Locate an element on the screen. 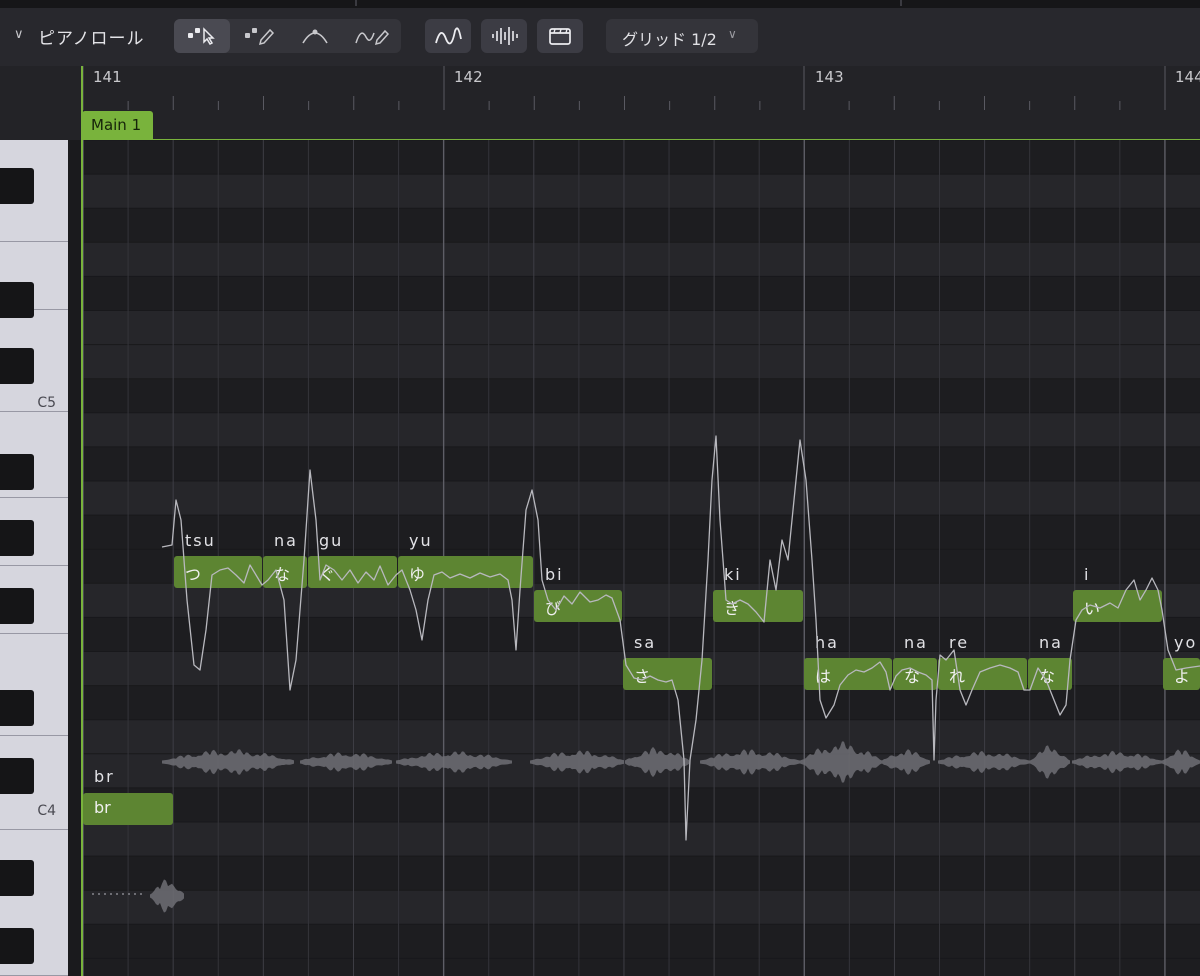 The height and width of the screenshot is (976, 1200). note-block: い is located at coordinates (1117, 606).